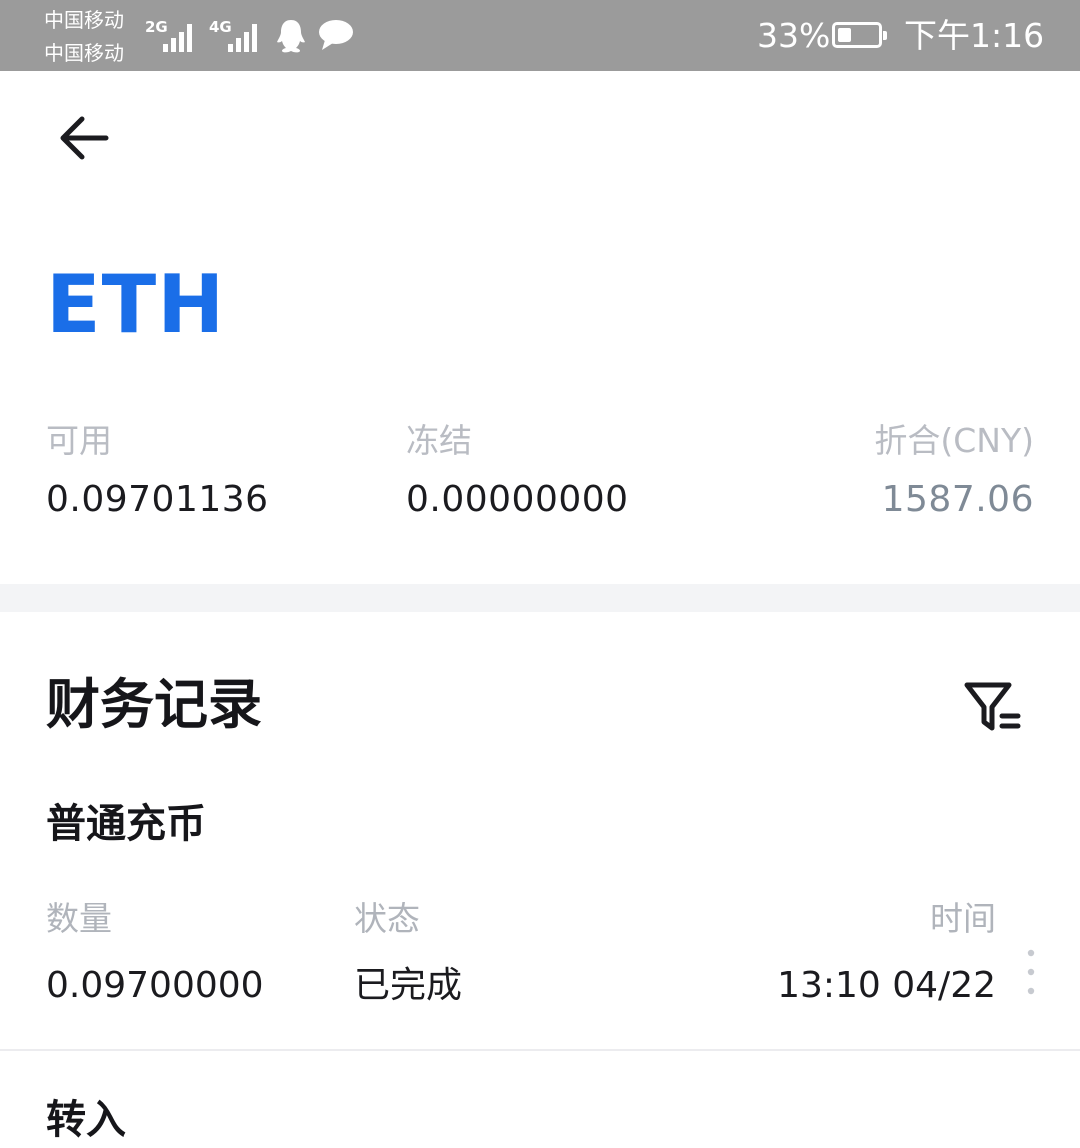 This screenshot has width=1080, height=1148. I want to click on carrier-name-2: 中国移动, so click(84, 53).